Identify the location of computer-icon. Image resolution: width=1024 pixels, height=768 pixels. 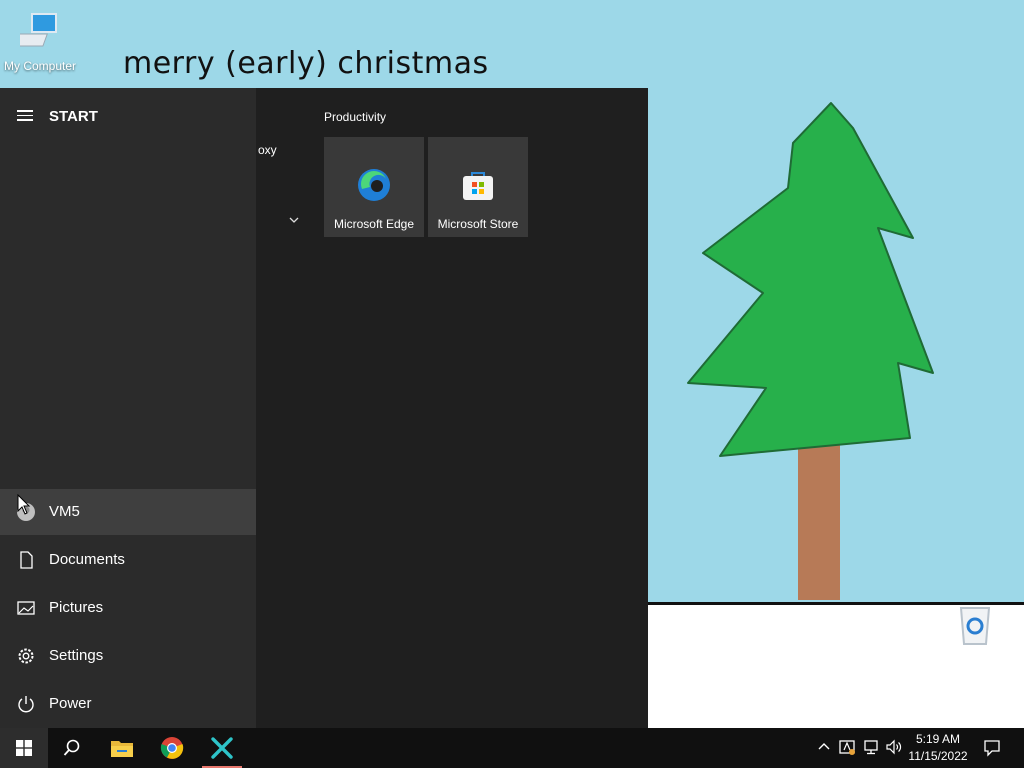
(34, 30).